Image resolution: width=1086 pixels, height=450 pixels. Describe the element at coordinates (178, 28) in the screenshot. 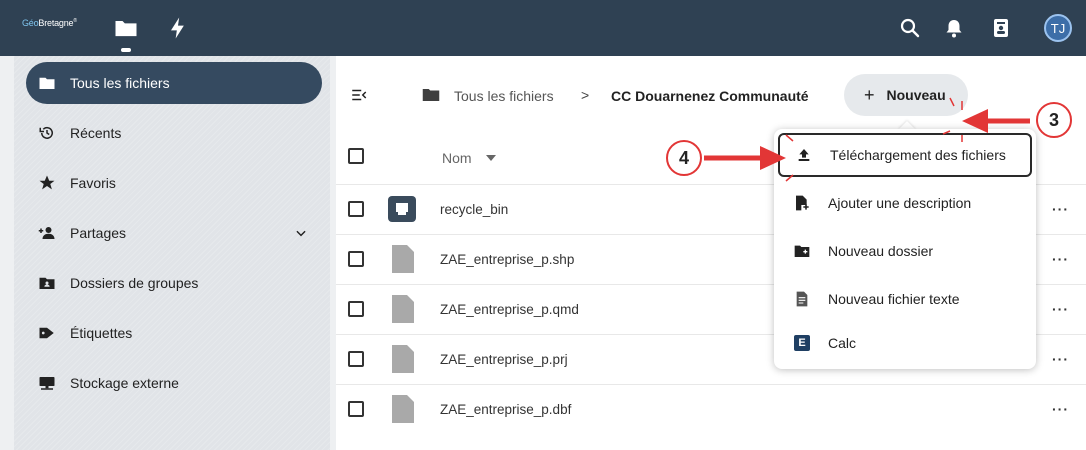

I see `activity-lightning-icon` at that location.